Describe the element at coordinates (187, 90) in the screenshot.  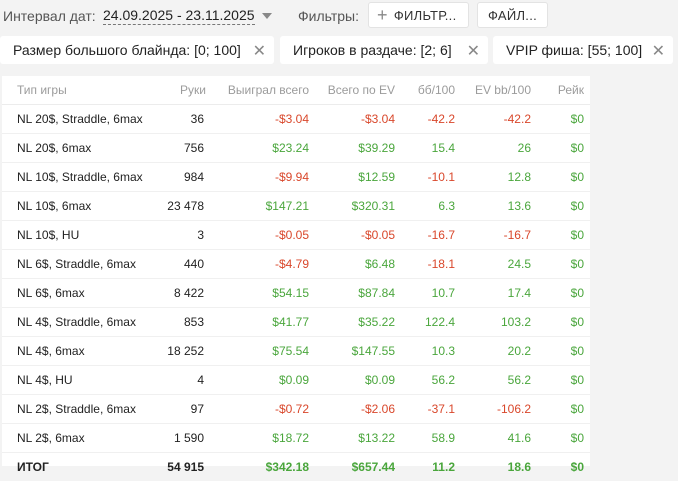
I see `col-hands-header: Руки` at that location.